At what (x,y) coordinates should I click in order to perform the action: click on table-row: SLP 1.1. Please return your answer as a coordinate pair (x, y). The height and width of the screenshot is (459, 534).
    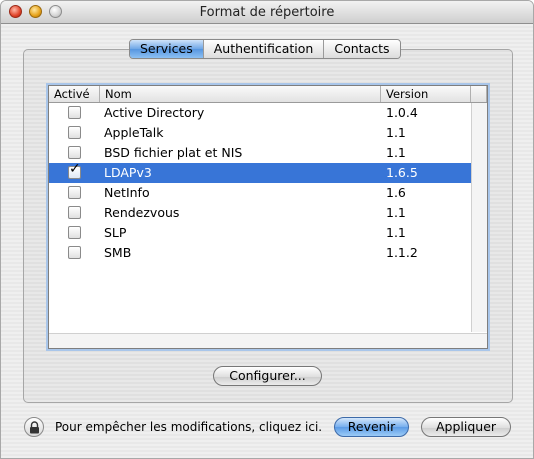
    Looking at the image, I should click on (268, 233).